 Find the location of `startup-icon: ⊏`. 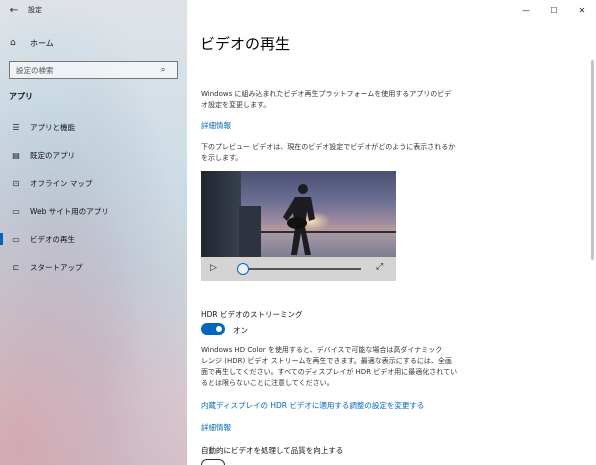

startup-icon: ⊏ is located at coordinates (16, 267).